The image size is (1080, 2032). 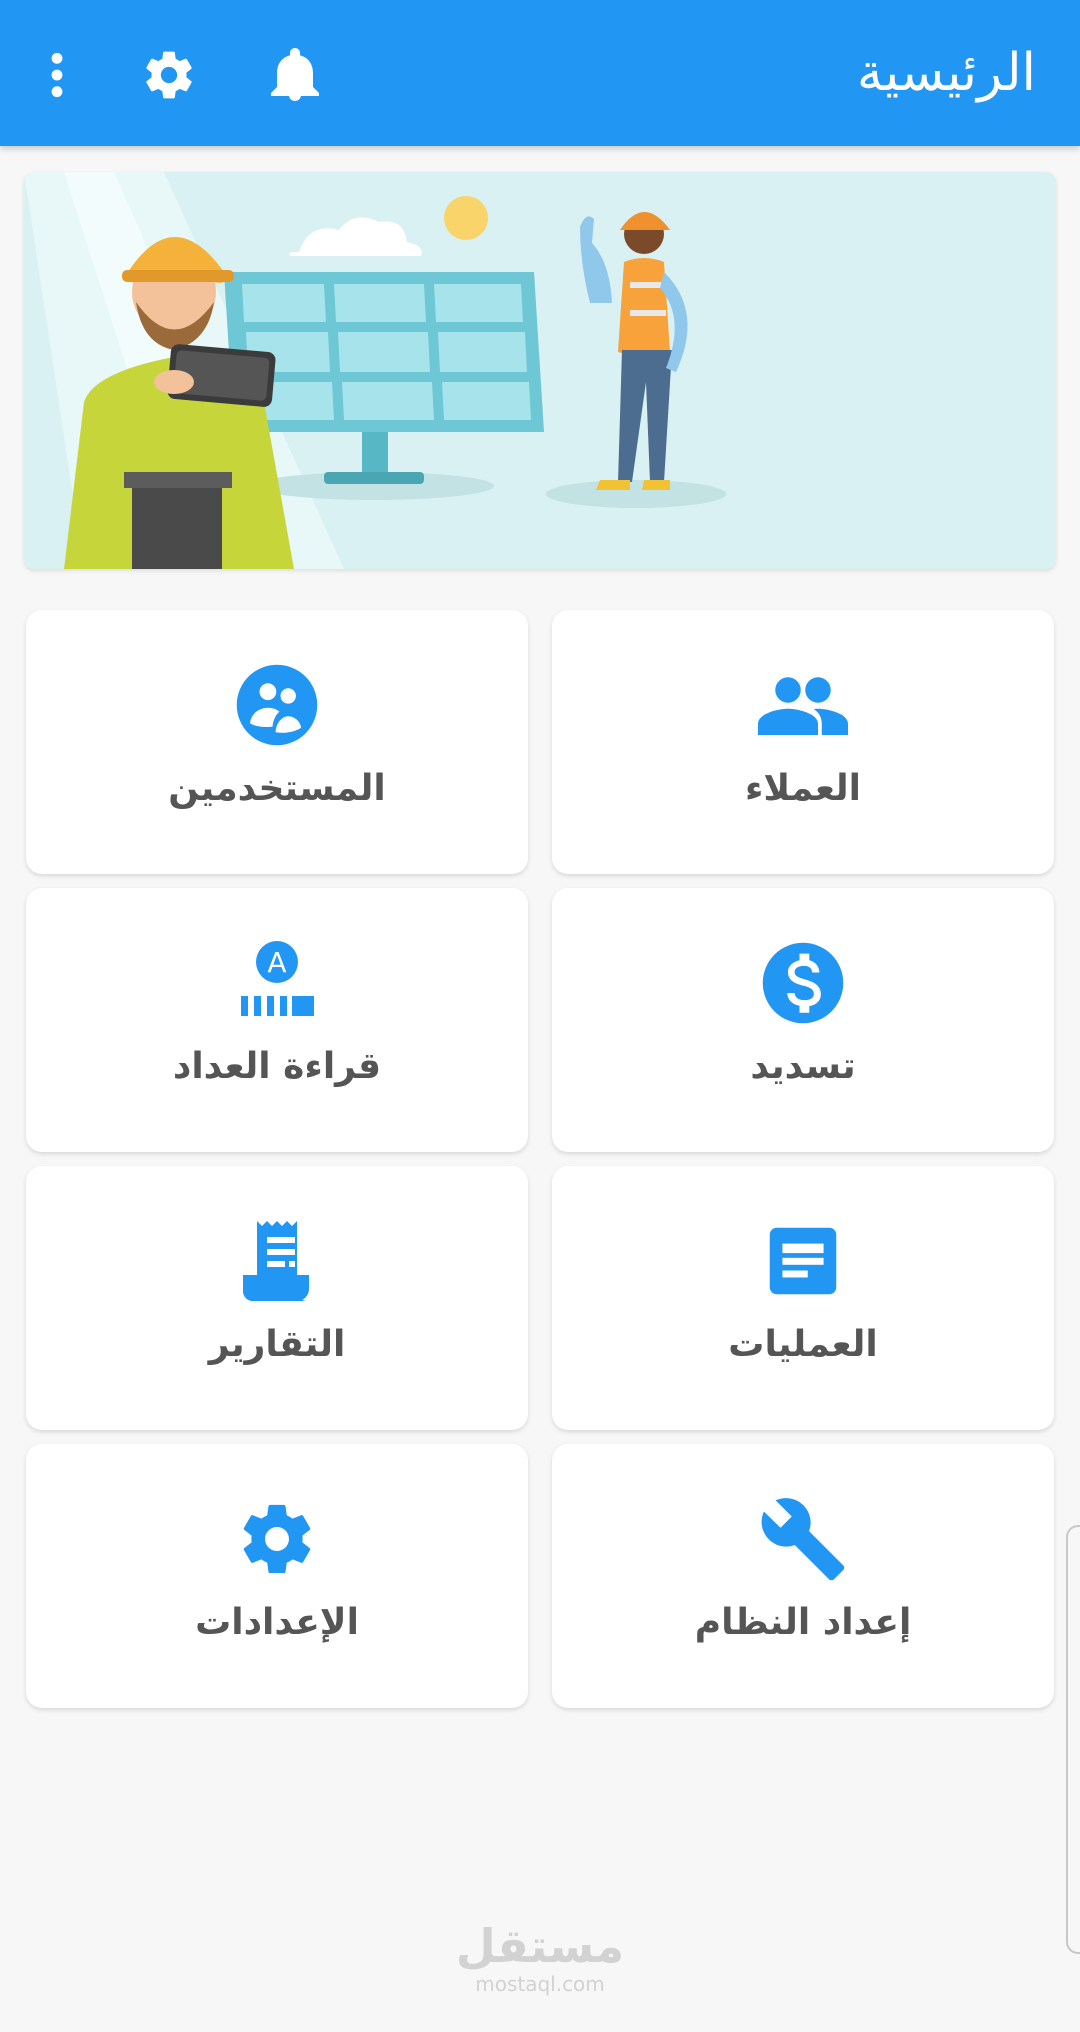 I want to click on solar-engineers-illustration, so click(x=375, y=370).